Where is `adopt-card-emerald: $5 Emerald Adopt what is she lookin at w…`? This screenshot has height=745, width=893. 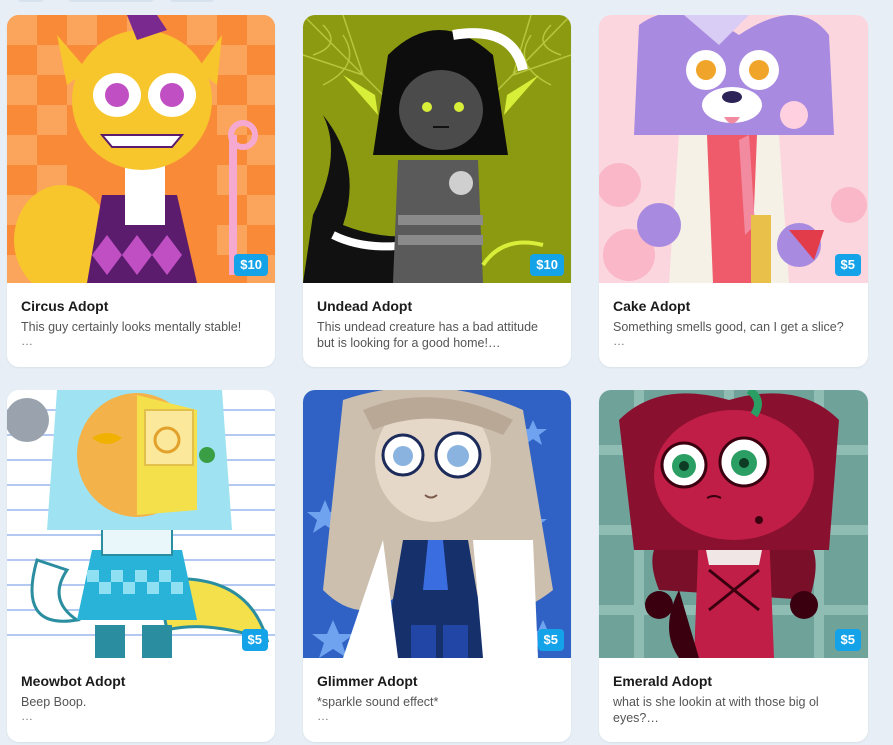
adopt-card-emerald: $5 Emerald Adopt what is she lookin at w… is located at coordinates (733, 566).